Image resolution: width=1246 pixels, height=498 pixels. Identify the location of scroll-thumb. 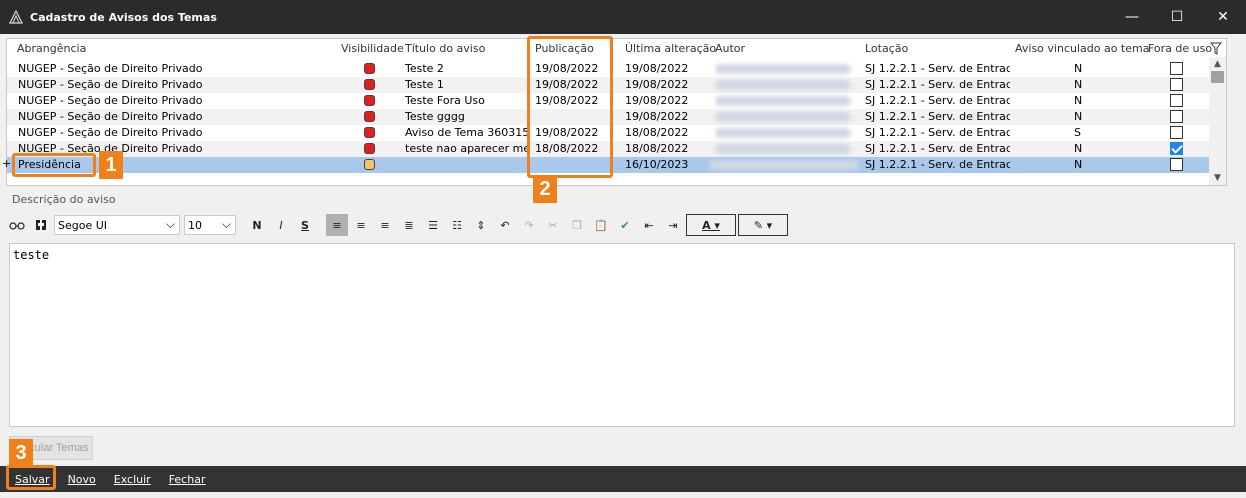
(1217, 77).